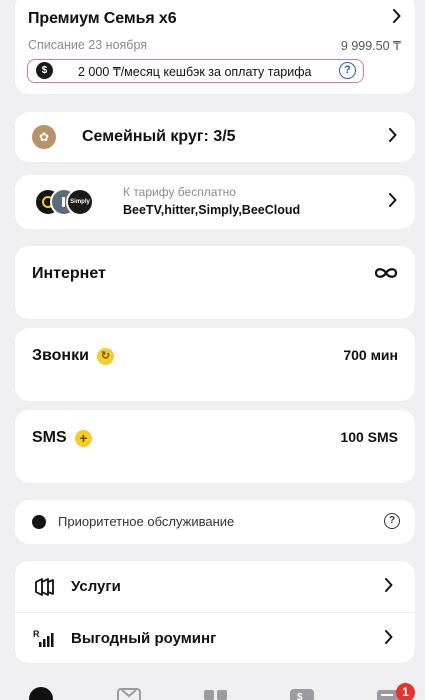 The width and height of the screenshot is (425, 700). I want to click on apps-icon, so click(216, 693).